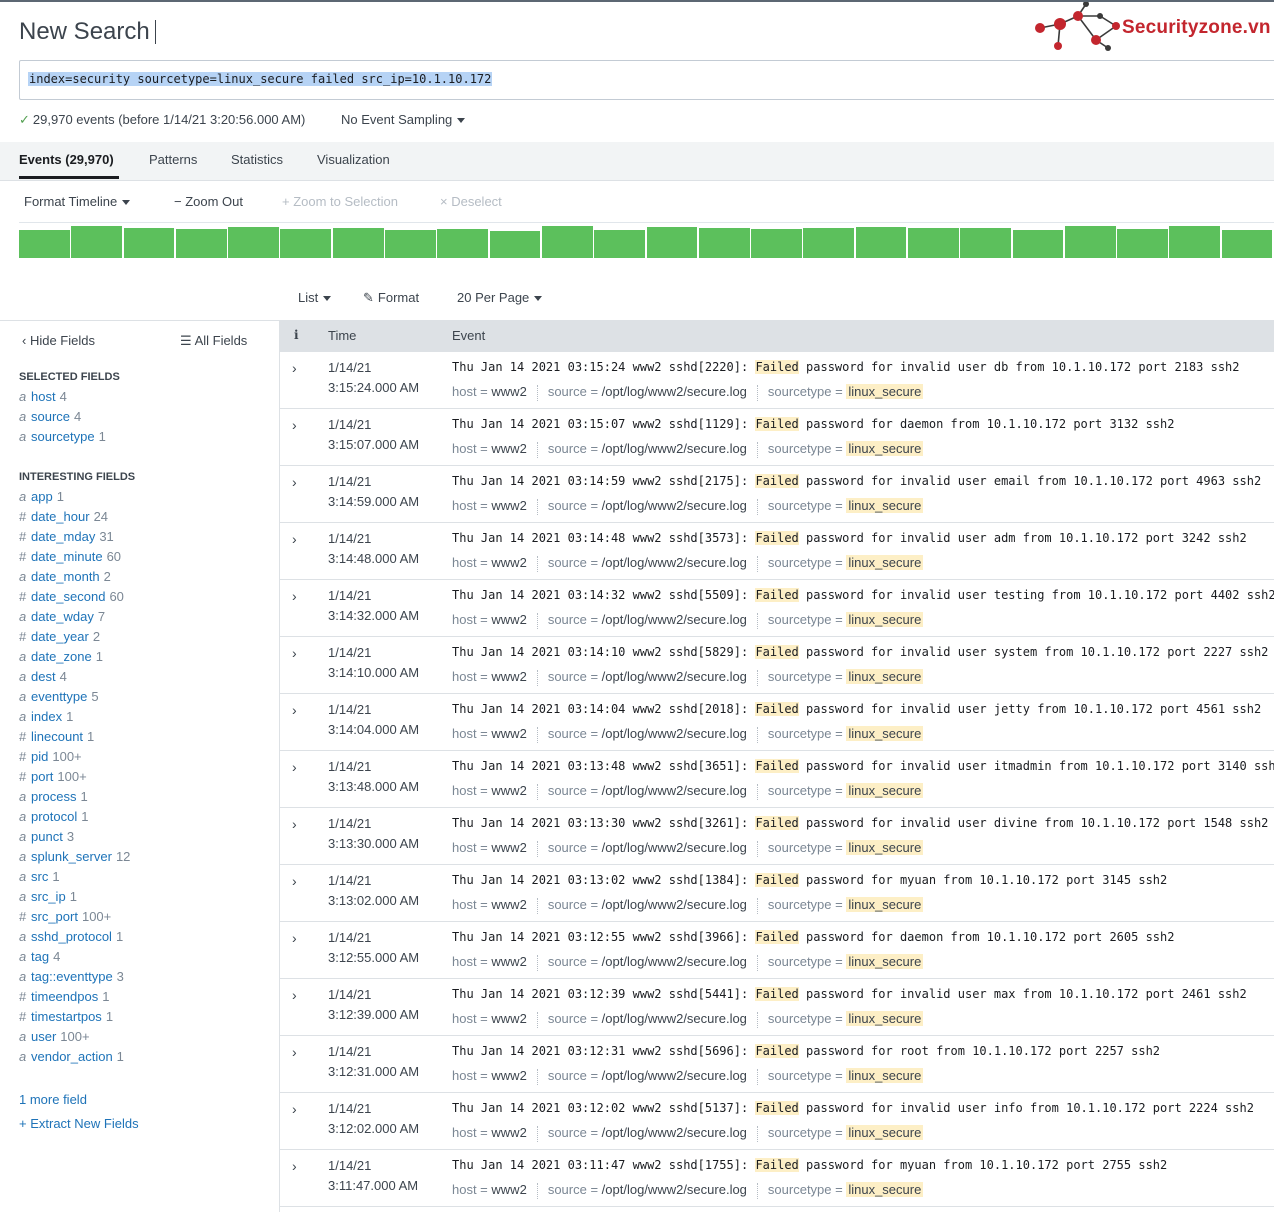 Image resolution: width=1274 pixels, height=1212 pixels. I want to click on field-name: process, so click(54, 796).